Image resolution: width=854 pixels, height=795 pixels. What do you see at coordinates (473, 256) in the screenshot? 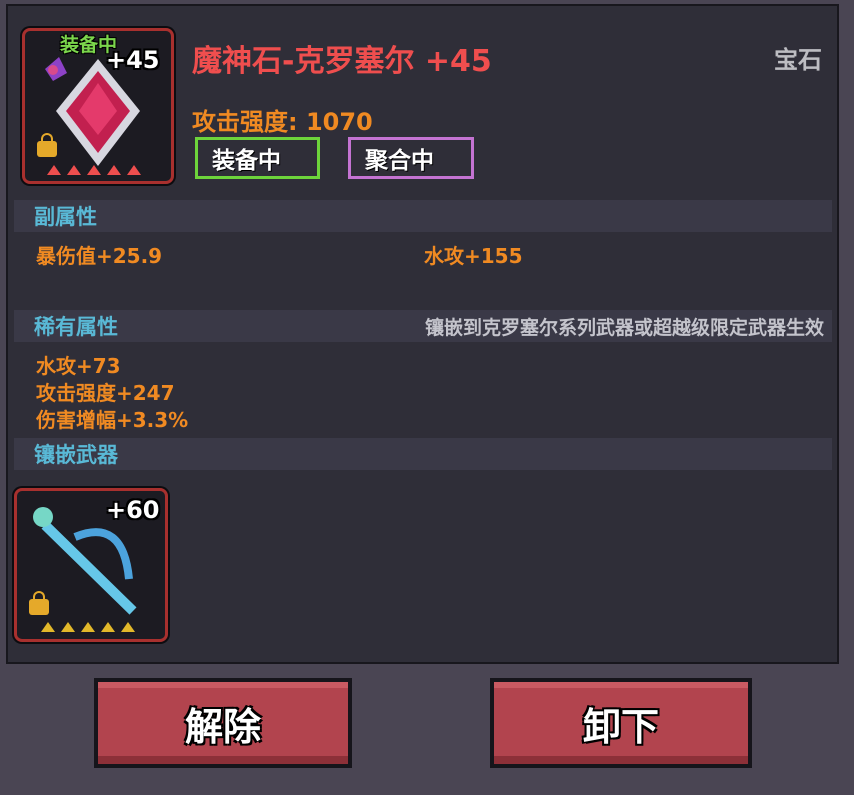
I see `secondary-stat-2: 水攻+155` at bounding box center [473, 256].